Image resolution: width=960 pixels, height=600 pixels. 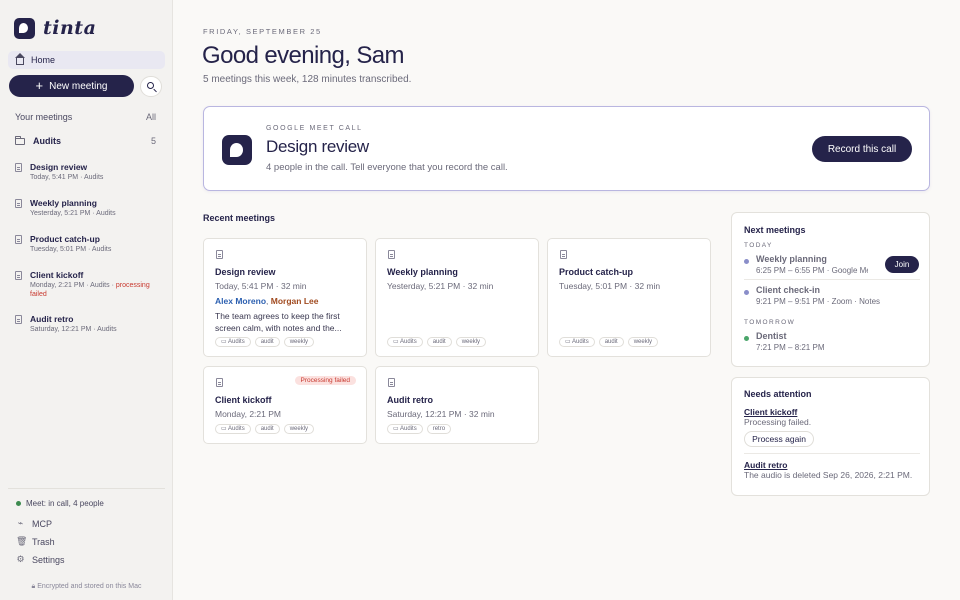 I want to click on tag: retro, so click(x=439, y=429).